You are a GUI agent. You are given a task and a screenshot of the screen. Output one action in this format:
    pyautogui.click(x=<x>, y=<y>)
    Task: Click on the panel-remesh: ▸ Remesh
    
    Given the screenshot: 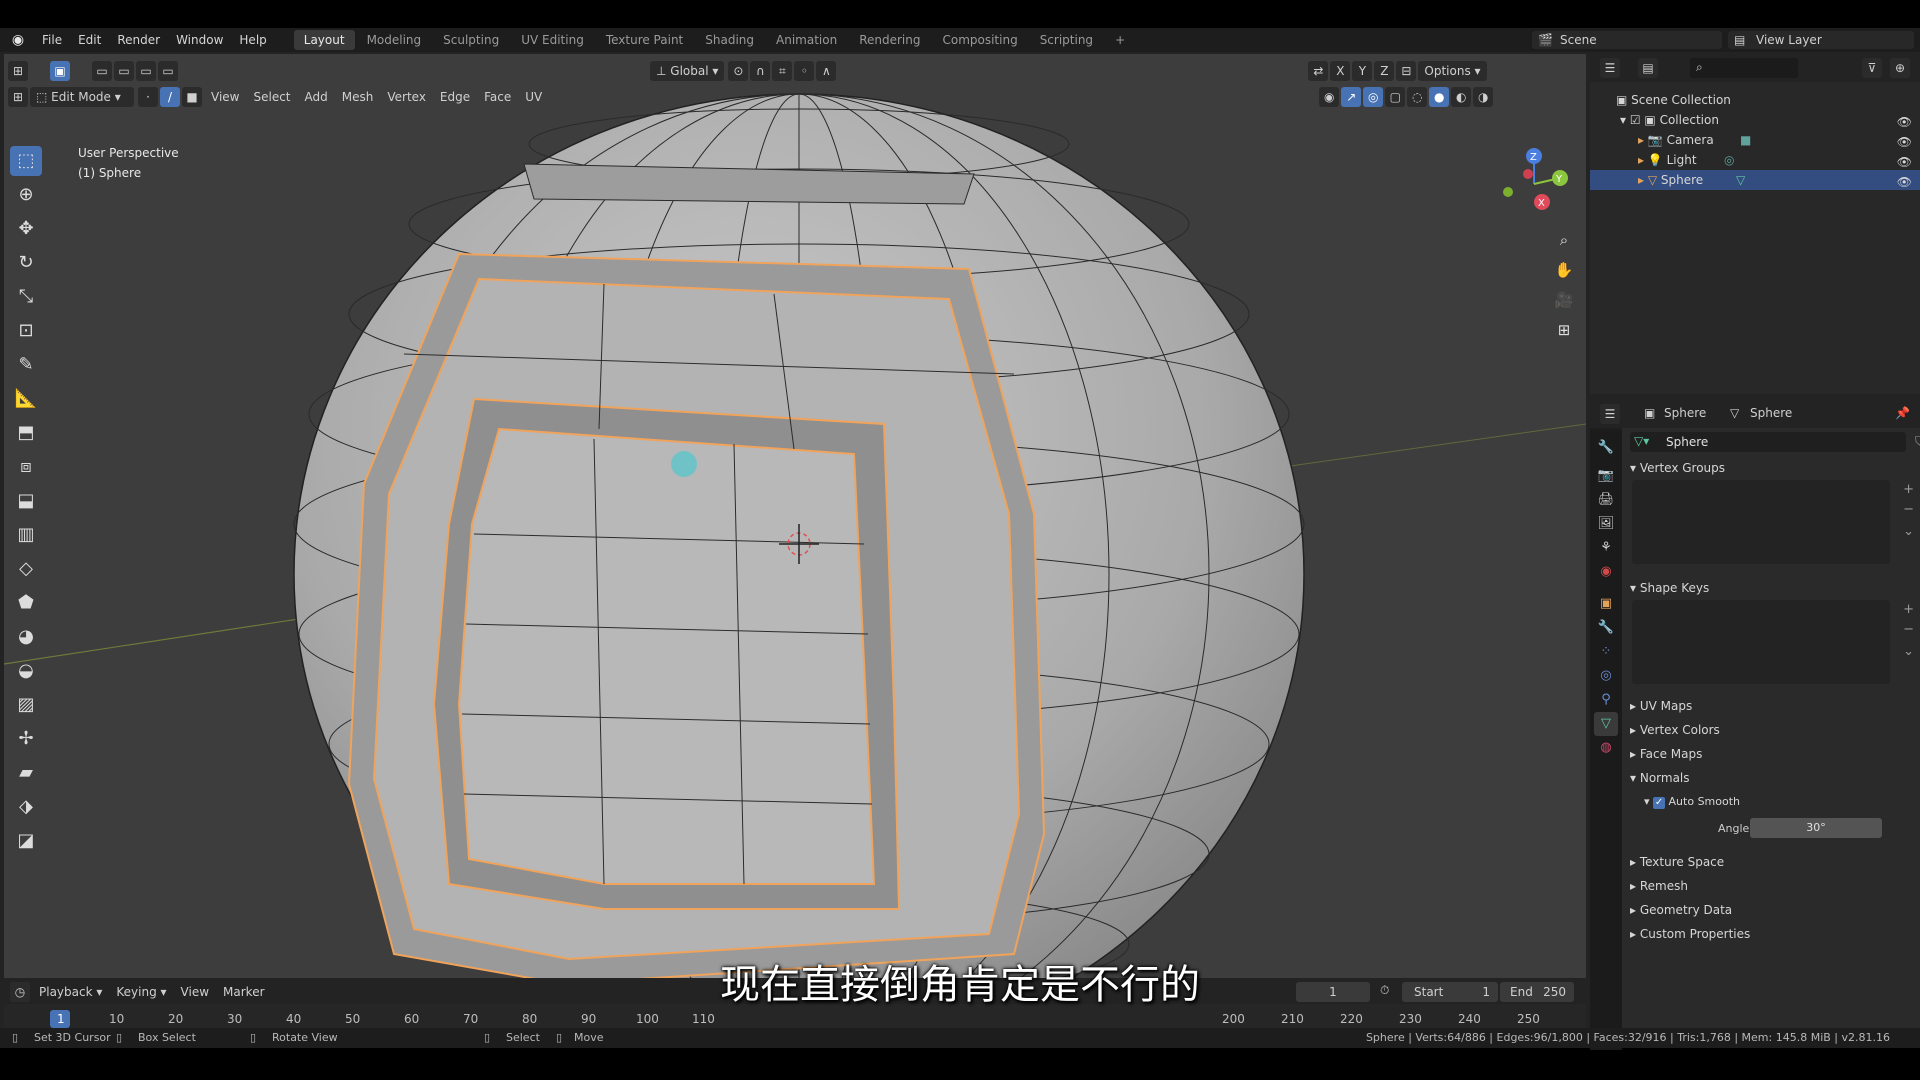 What is the action you would take?
    pyautogui.click(x=1659, y=886)
    